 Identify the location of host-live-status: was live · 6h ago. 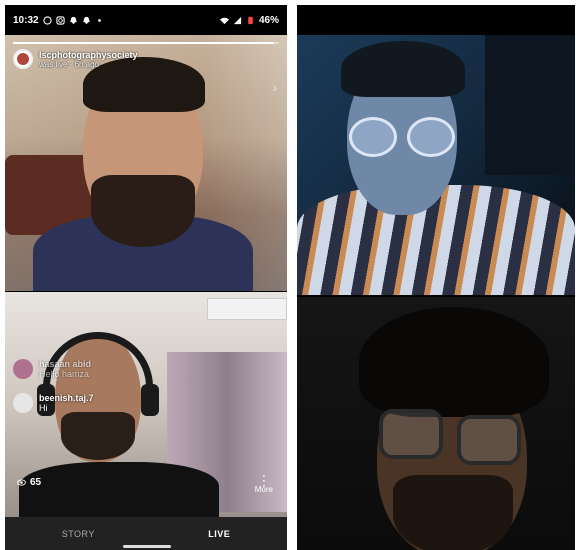
(69, 64).